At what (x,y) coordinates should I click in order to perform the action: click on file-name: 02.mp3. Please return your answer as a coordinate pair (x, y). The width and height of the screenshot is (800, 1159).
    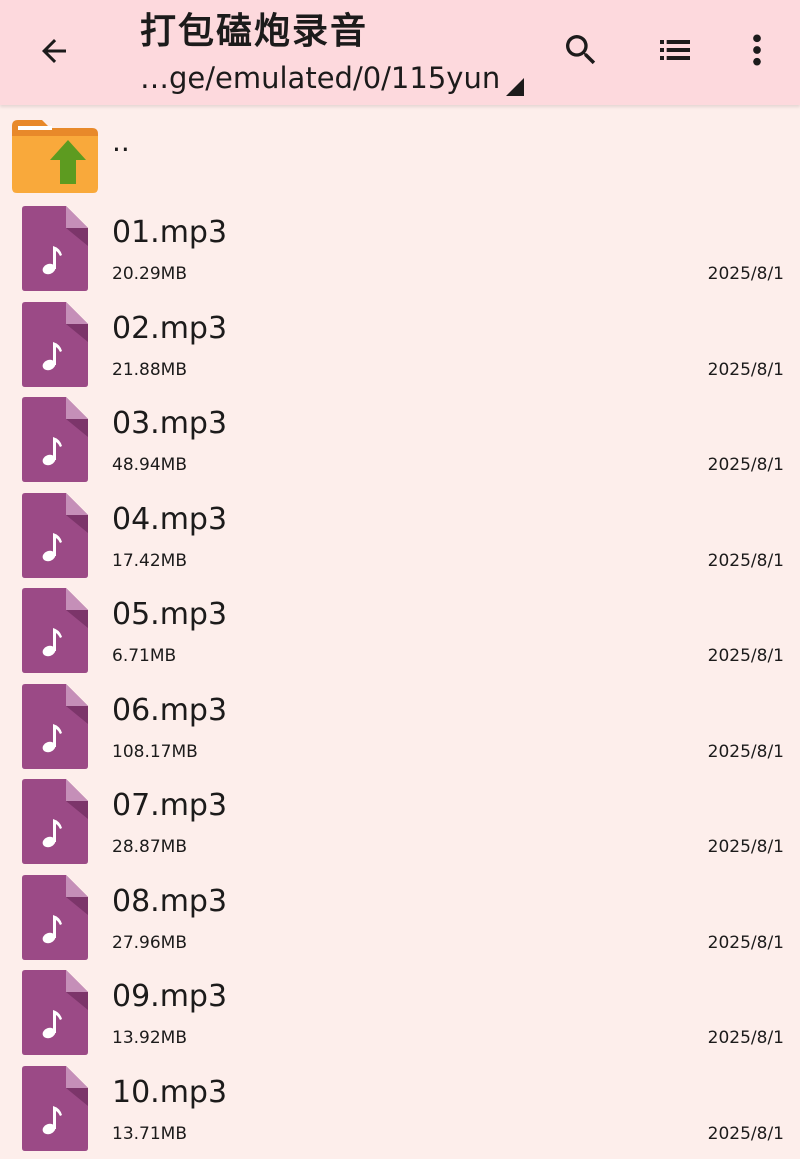
    Looking at the image, I should click on (170, 328).